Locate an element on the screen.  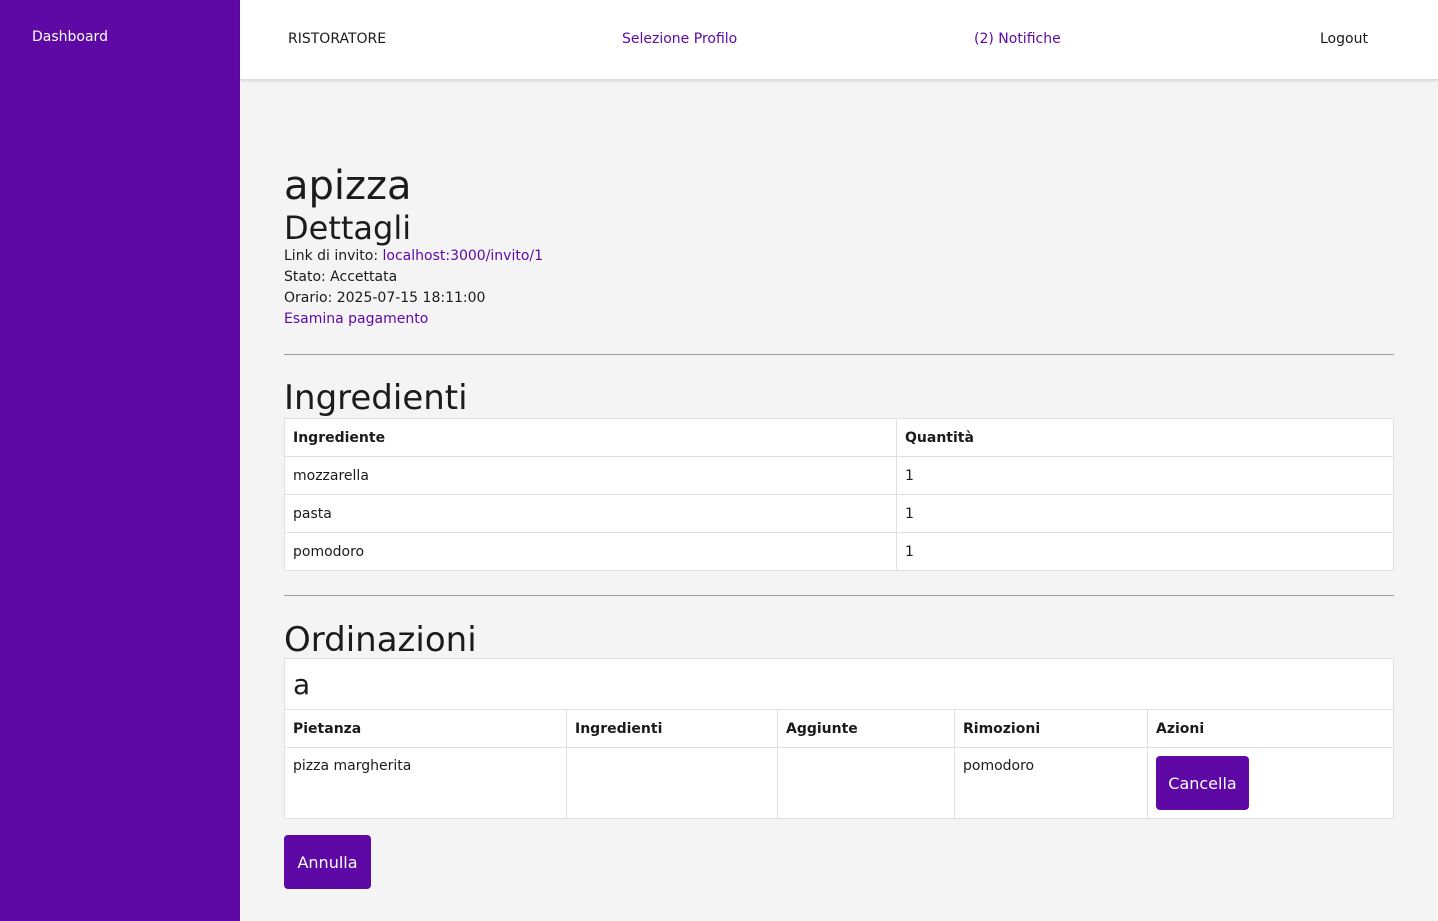
time-text: Orario: 2025-07-15 18:11:00 is located at coordinates (385, 298).